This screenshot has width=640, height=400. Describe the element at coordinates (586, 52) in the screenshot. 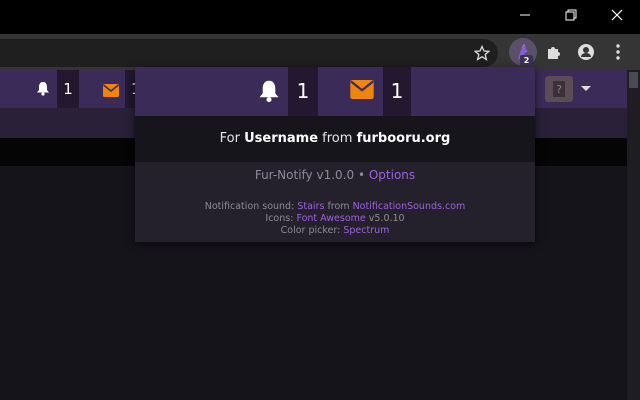

I see `profile-icon` at that location.